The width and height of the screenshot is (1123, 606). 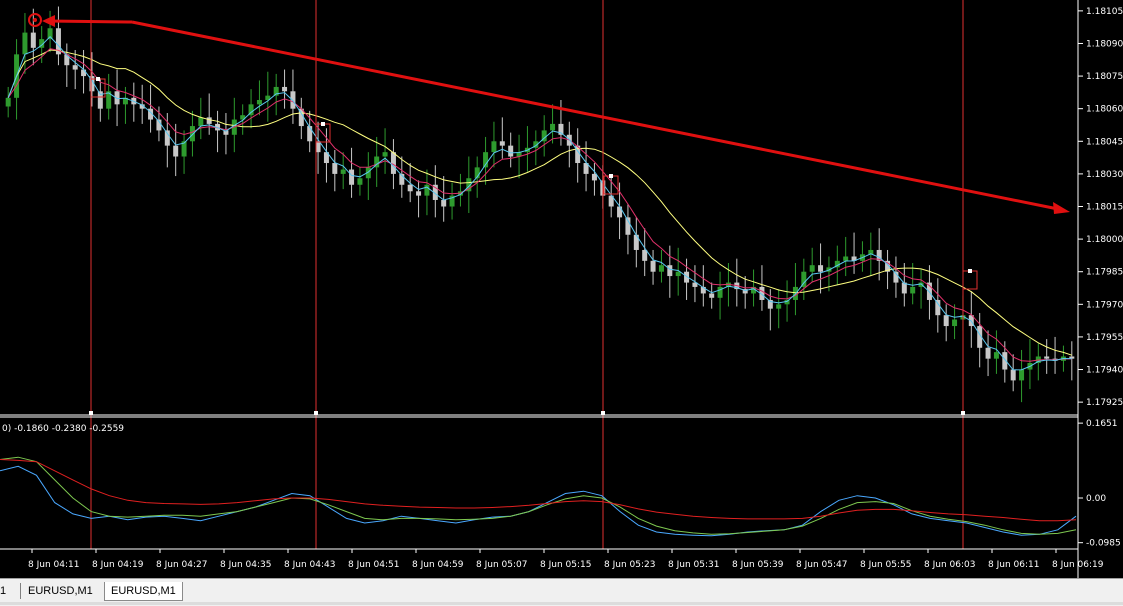 I want to click on price-tick-label: 1.17985, so click(x=1104, y=273).